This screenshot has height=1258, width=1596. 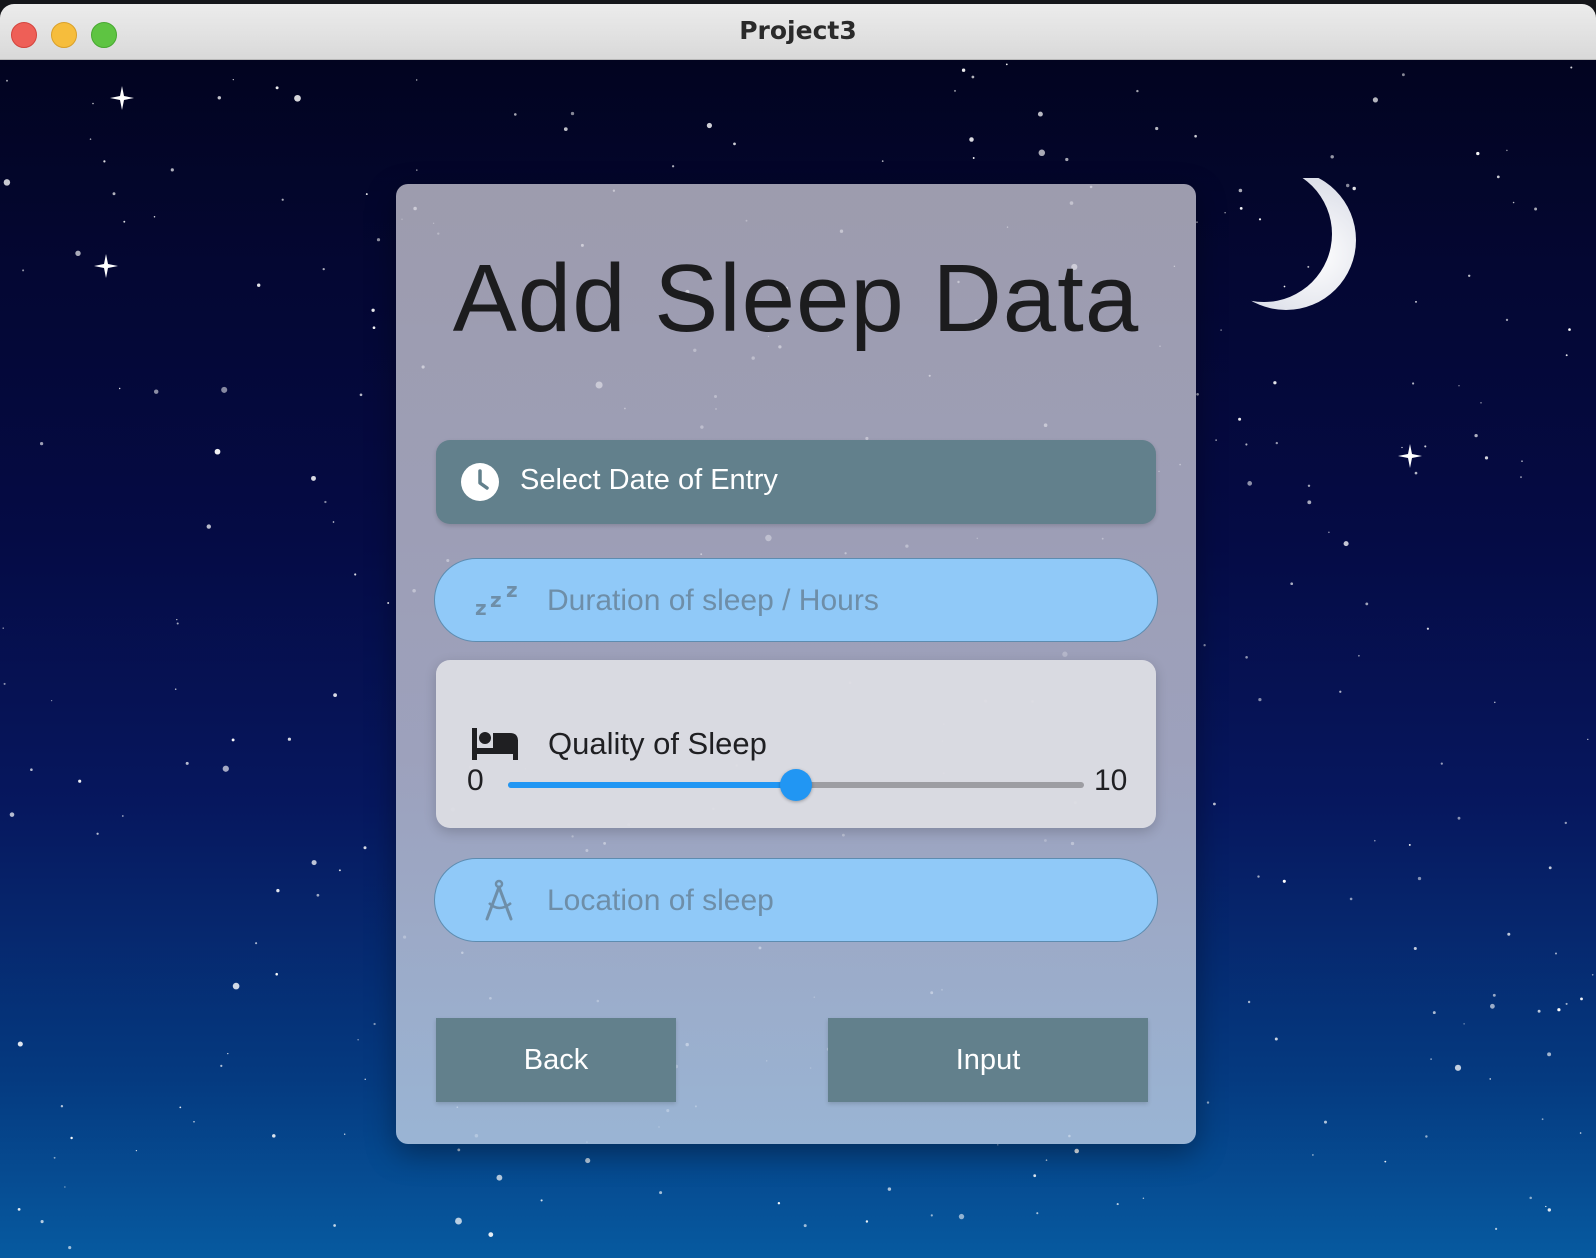 I want to click on quality-slider, so click(x=796, y=785).